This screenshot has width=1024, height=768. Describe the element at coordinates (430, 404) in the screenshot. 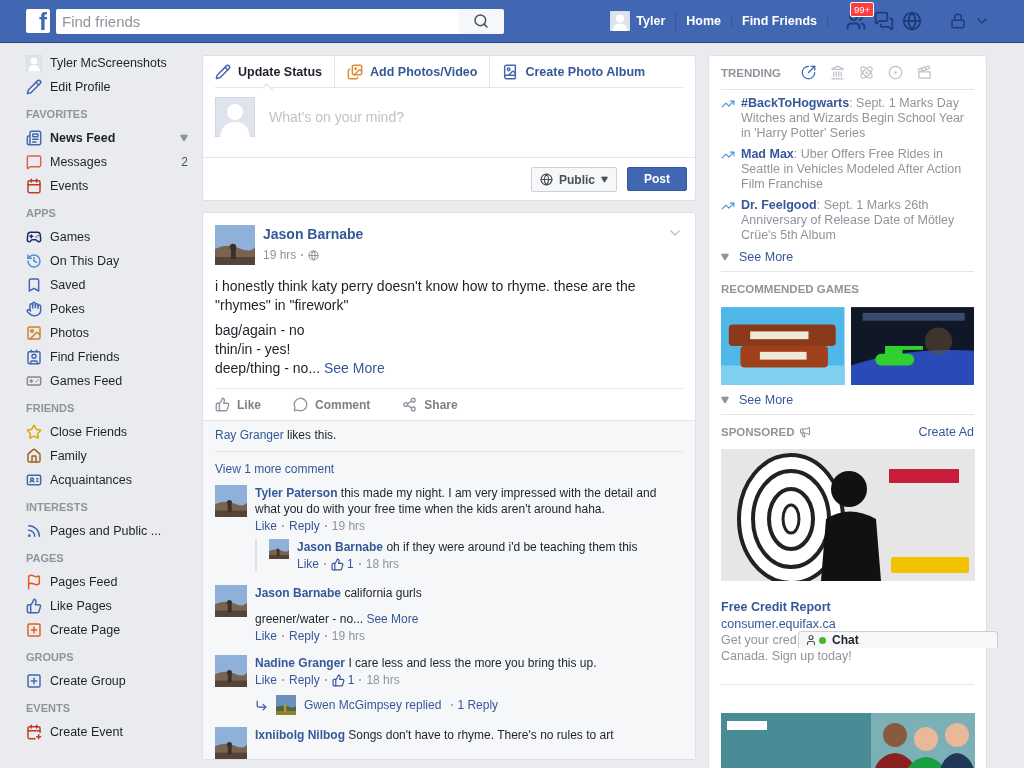

I see `post-action: Share` at that location.